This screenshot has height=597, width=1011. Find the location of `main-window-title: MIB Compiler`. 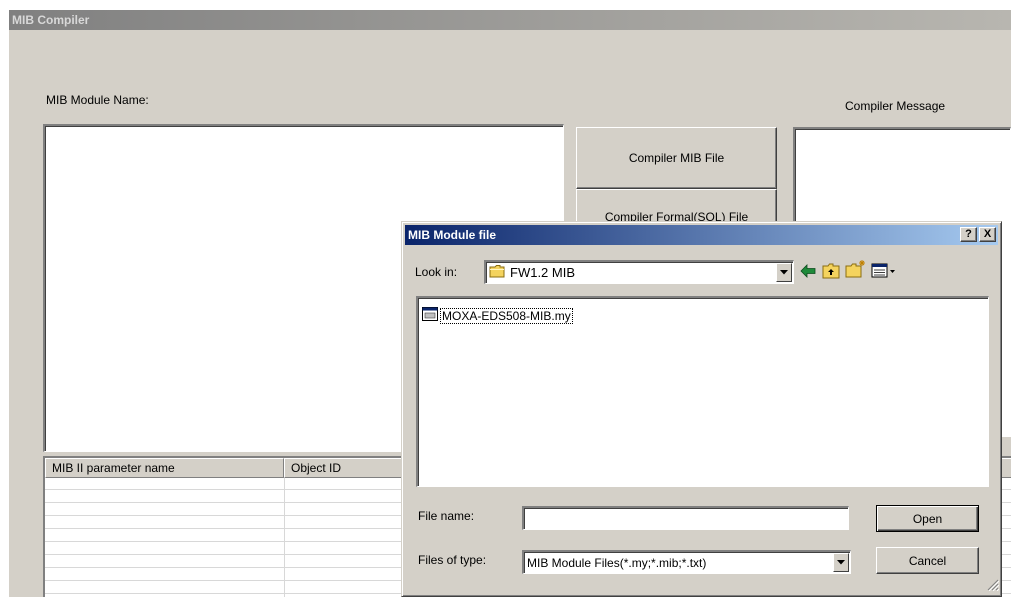

main-window-title: MIB Compiler is located at coordinates (51, 20).